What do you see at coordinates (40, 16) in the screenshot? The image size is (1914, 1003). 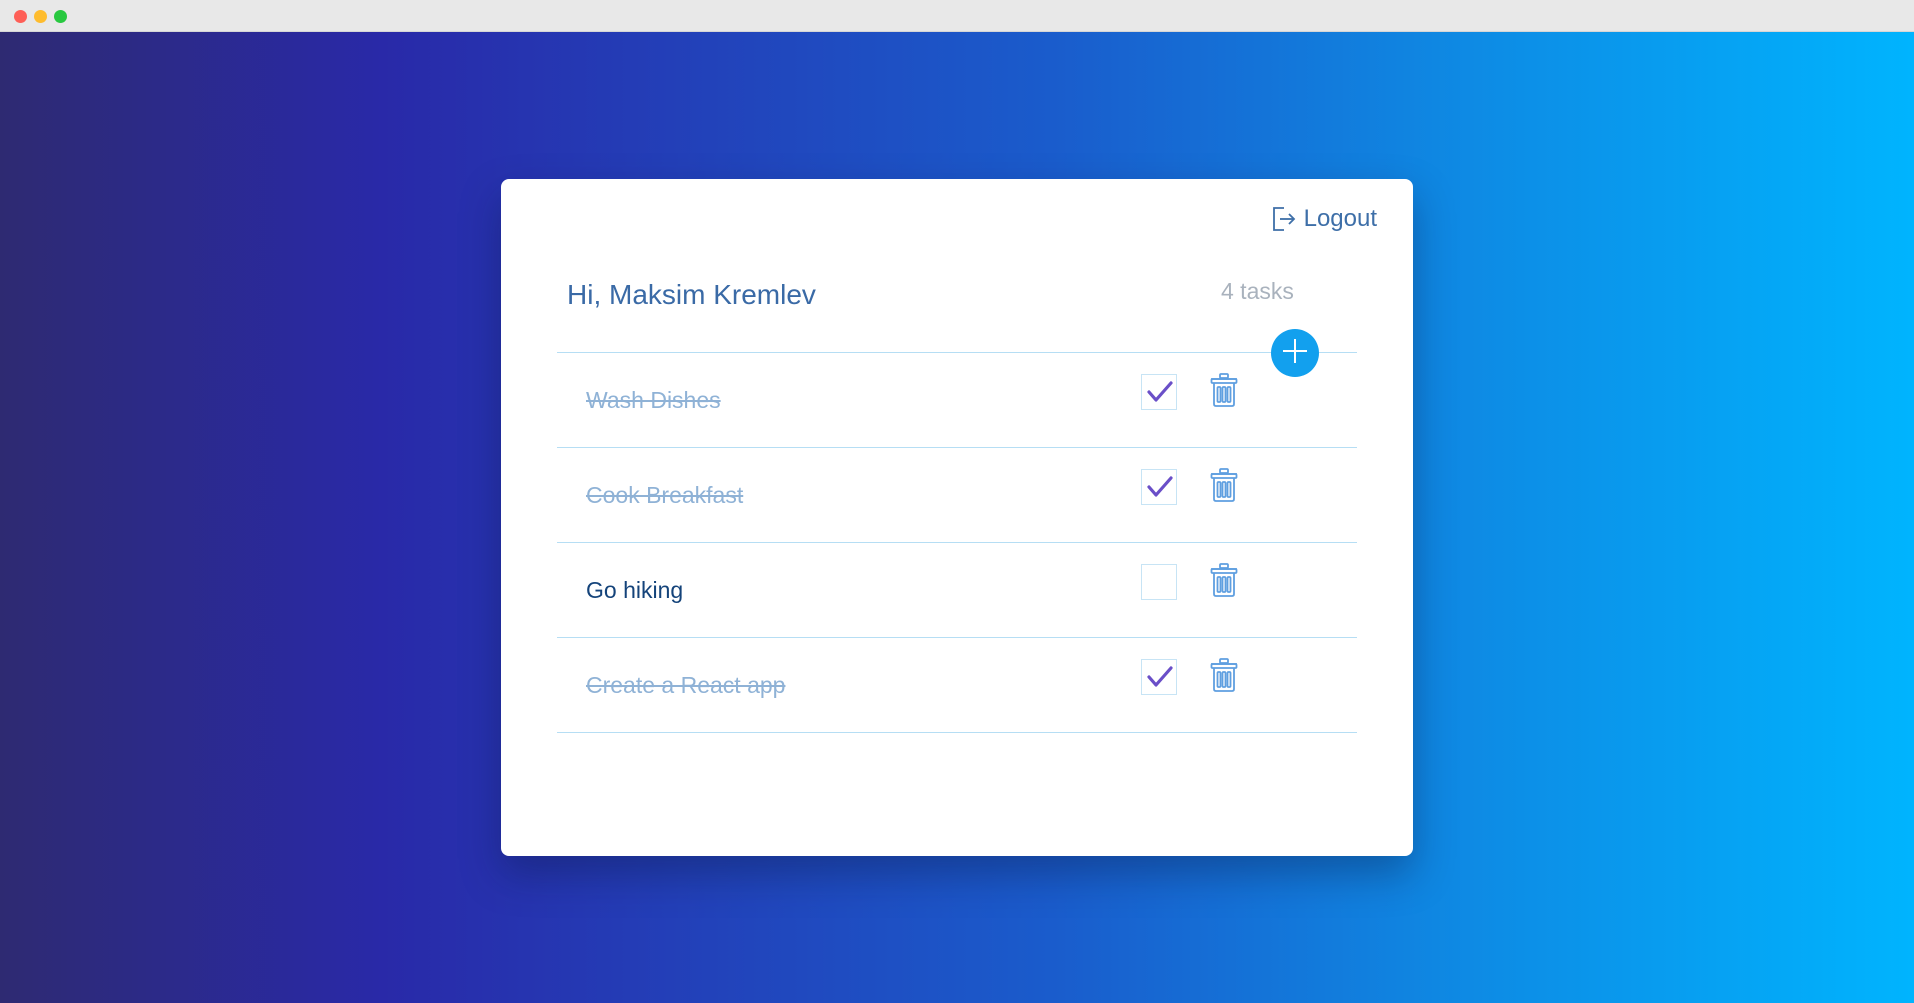 I see `minimize-window-button` at bounding box center [40, 16].